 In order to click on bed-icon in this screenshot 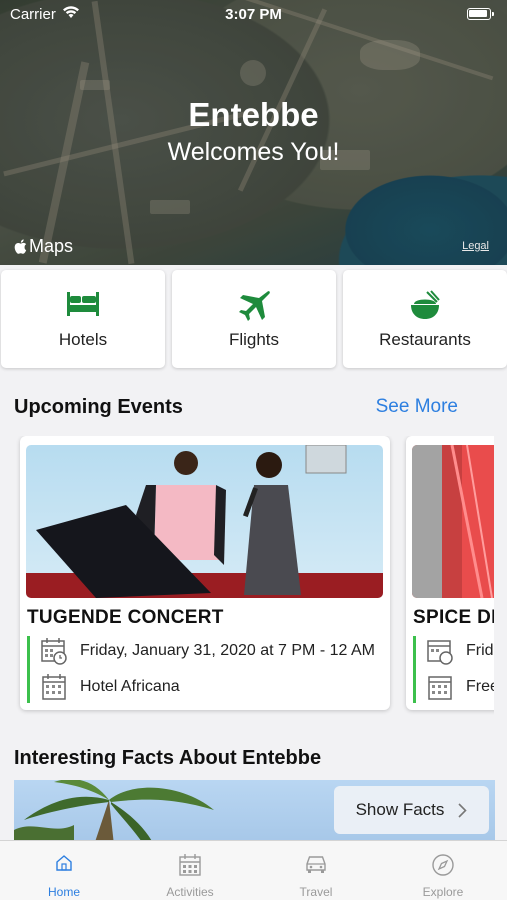, I will do `click(83, 304)`.